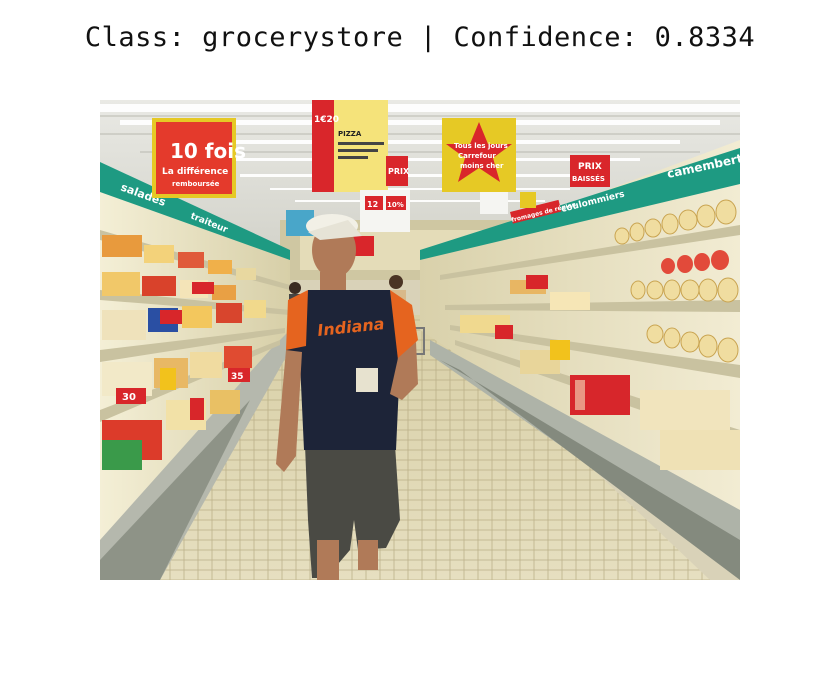  I want to click on sign-prix-mid: PRIX, so click(399, 171).